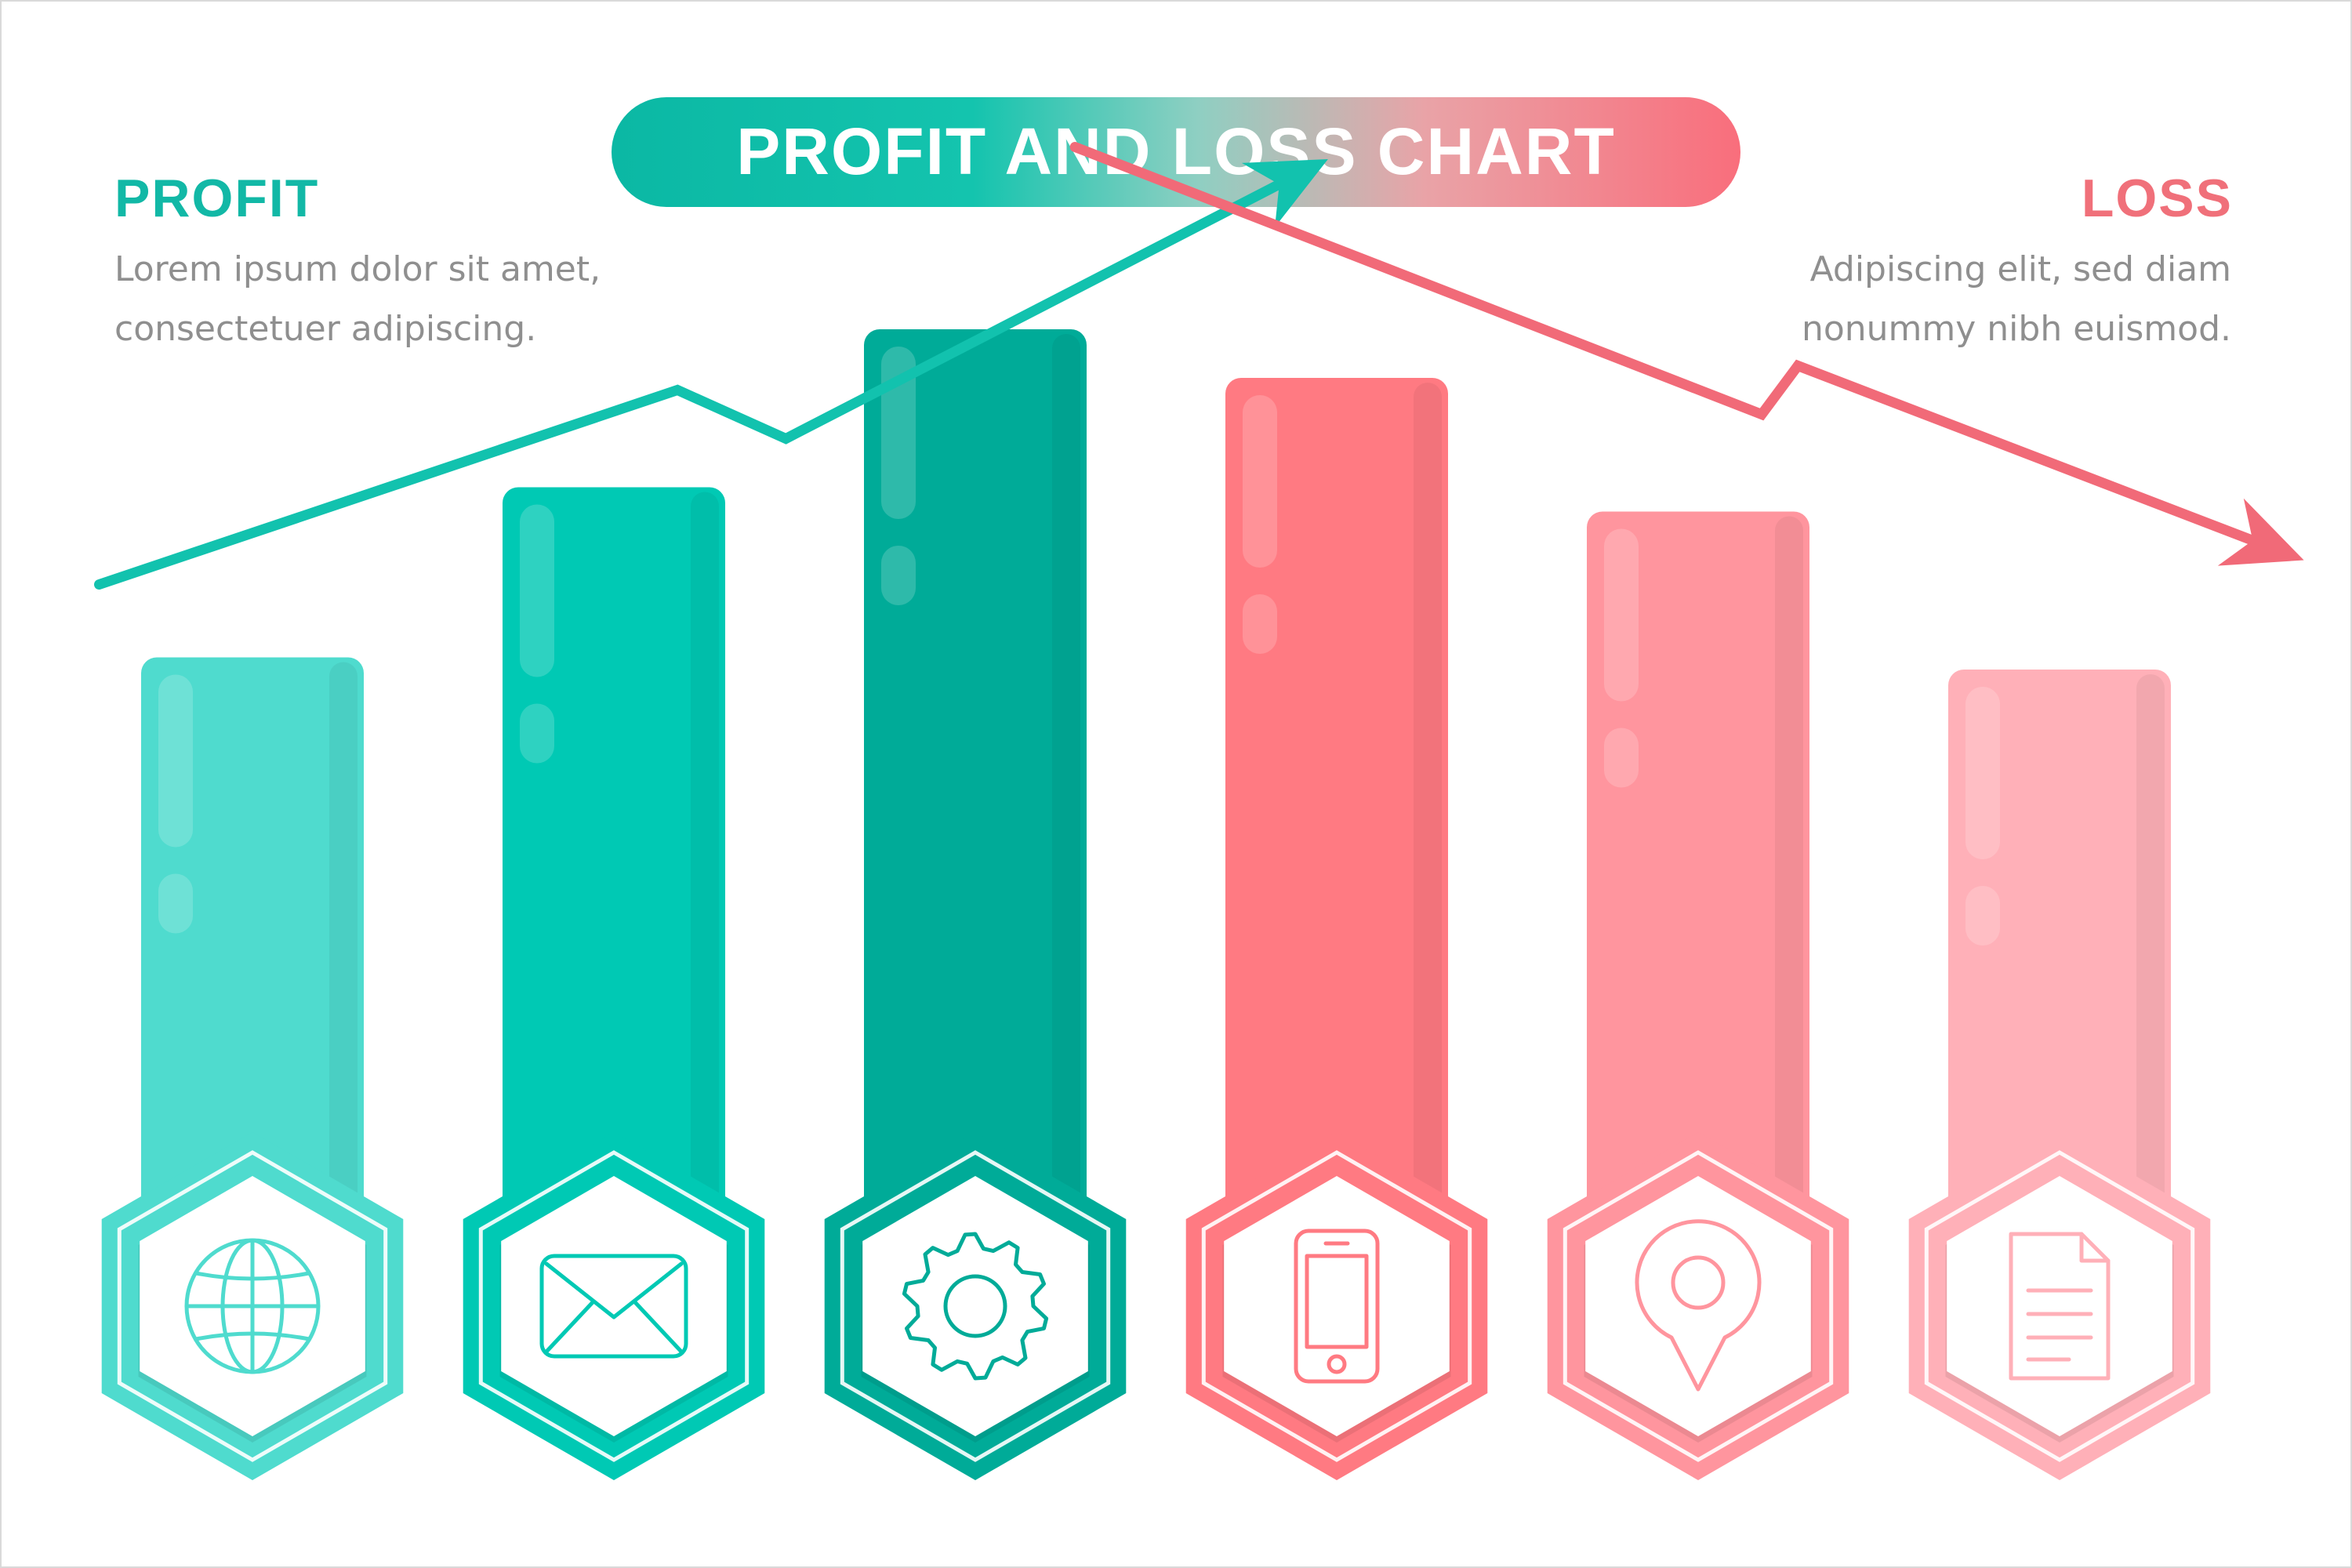 This screenshot has width=2352, height=1568. I want to click on bar-3-profit, so click(975, 904).